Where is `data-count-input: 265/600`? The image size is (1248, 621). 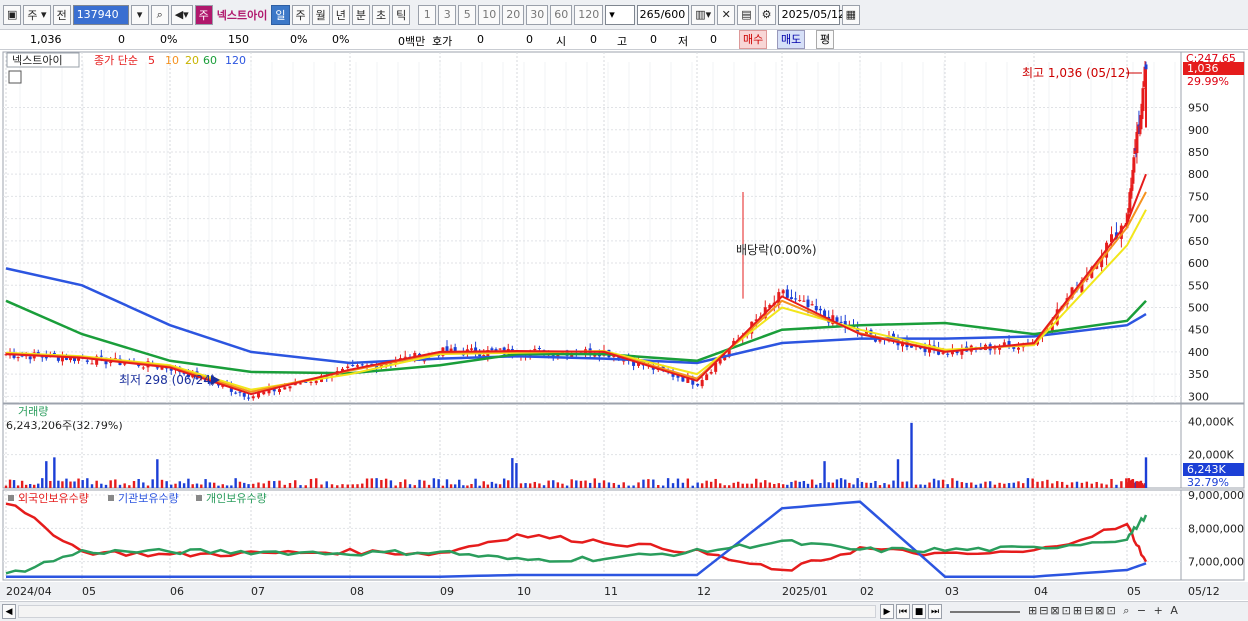
data-count-input: 265/600 is located at coordinates (663, 14).